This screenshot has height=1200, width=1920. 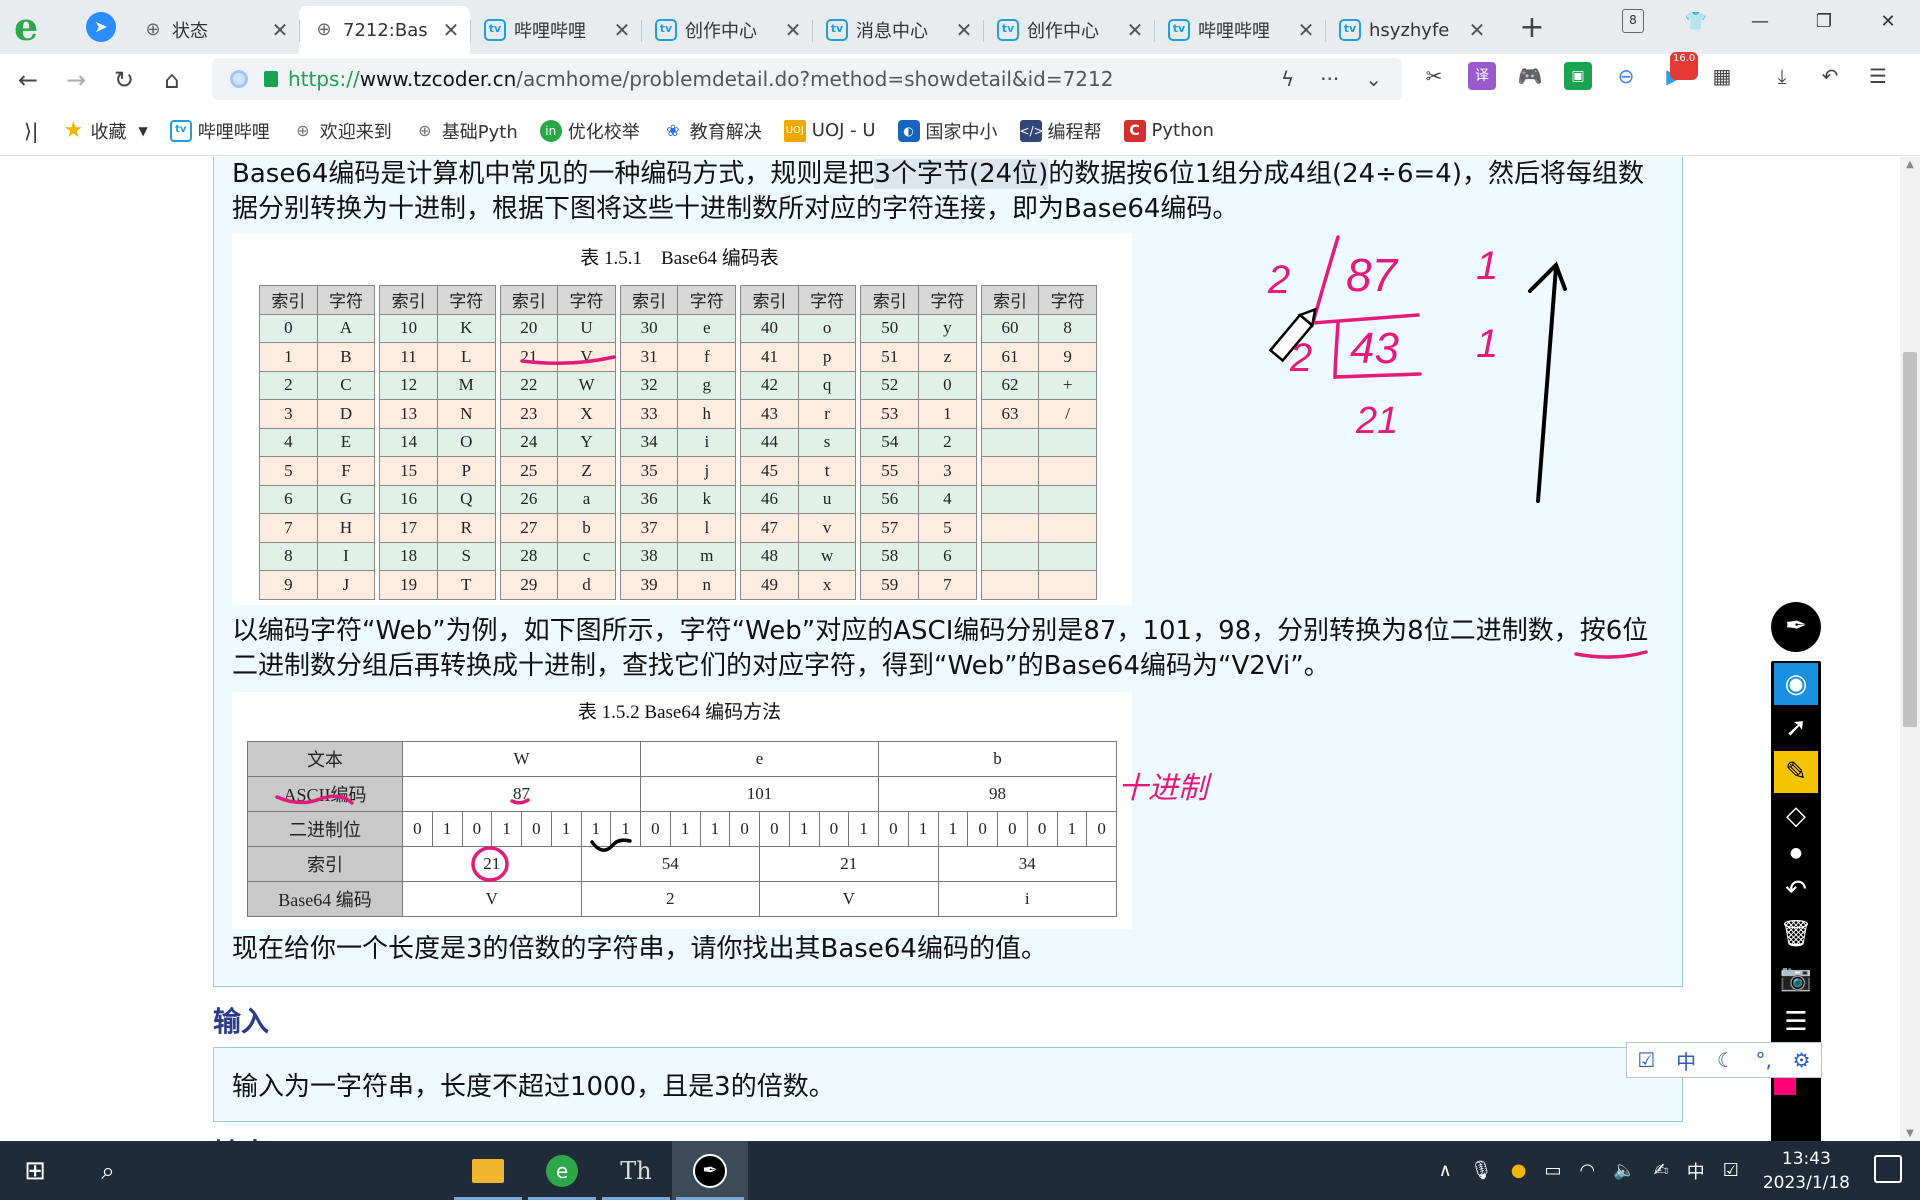 I want to click on reload-icon: ↻, so click(x=124, y=80).